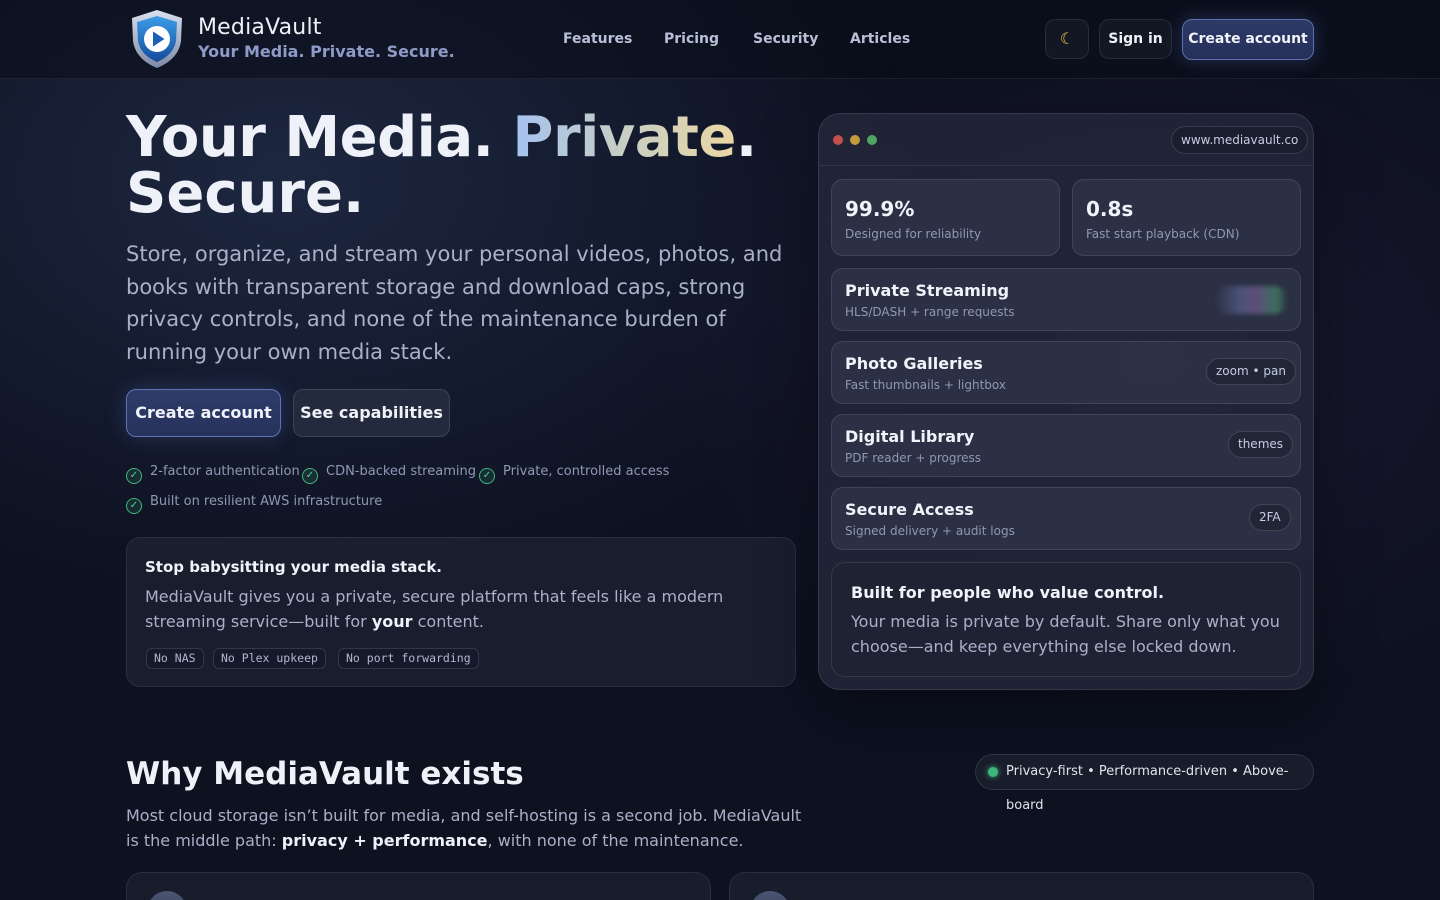 This screenshot has height=900, width=1440. I want to click on shield-play-logo-icon, so click(157, 39).